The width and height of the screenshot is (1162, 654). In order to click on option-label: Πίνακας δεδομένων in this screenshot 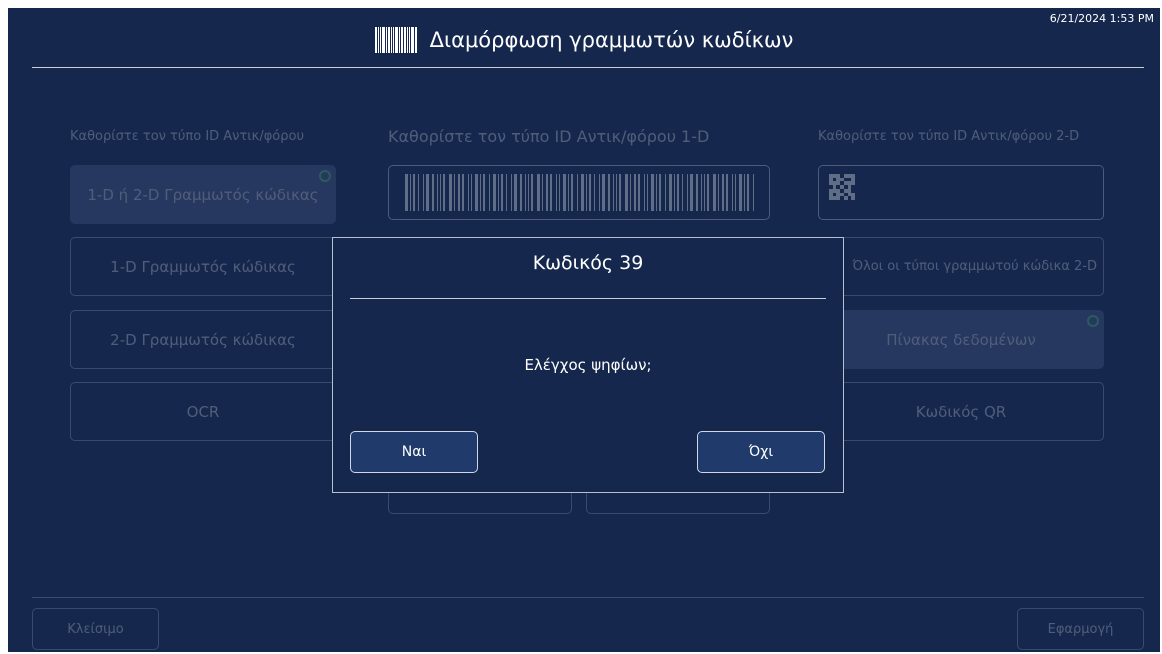, I will do `click(961, 339)`.